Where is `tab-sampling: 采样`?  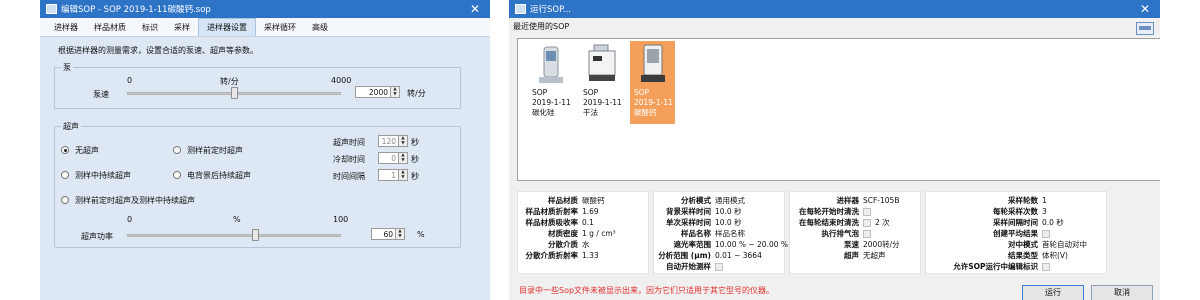
tab-sampling: 采样 is located at coordinates (182, 27).